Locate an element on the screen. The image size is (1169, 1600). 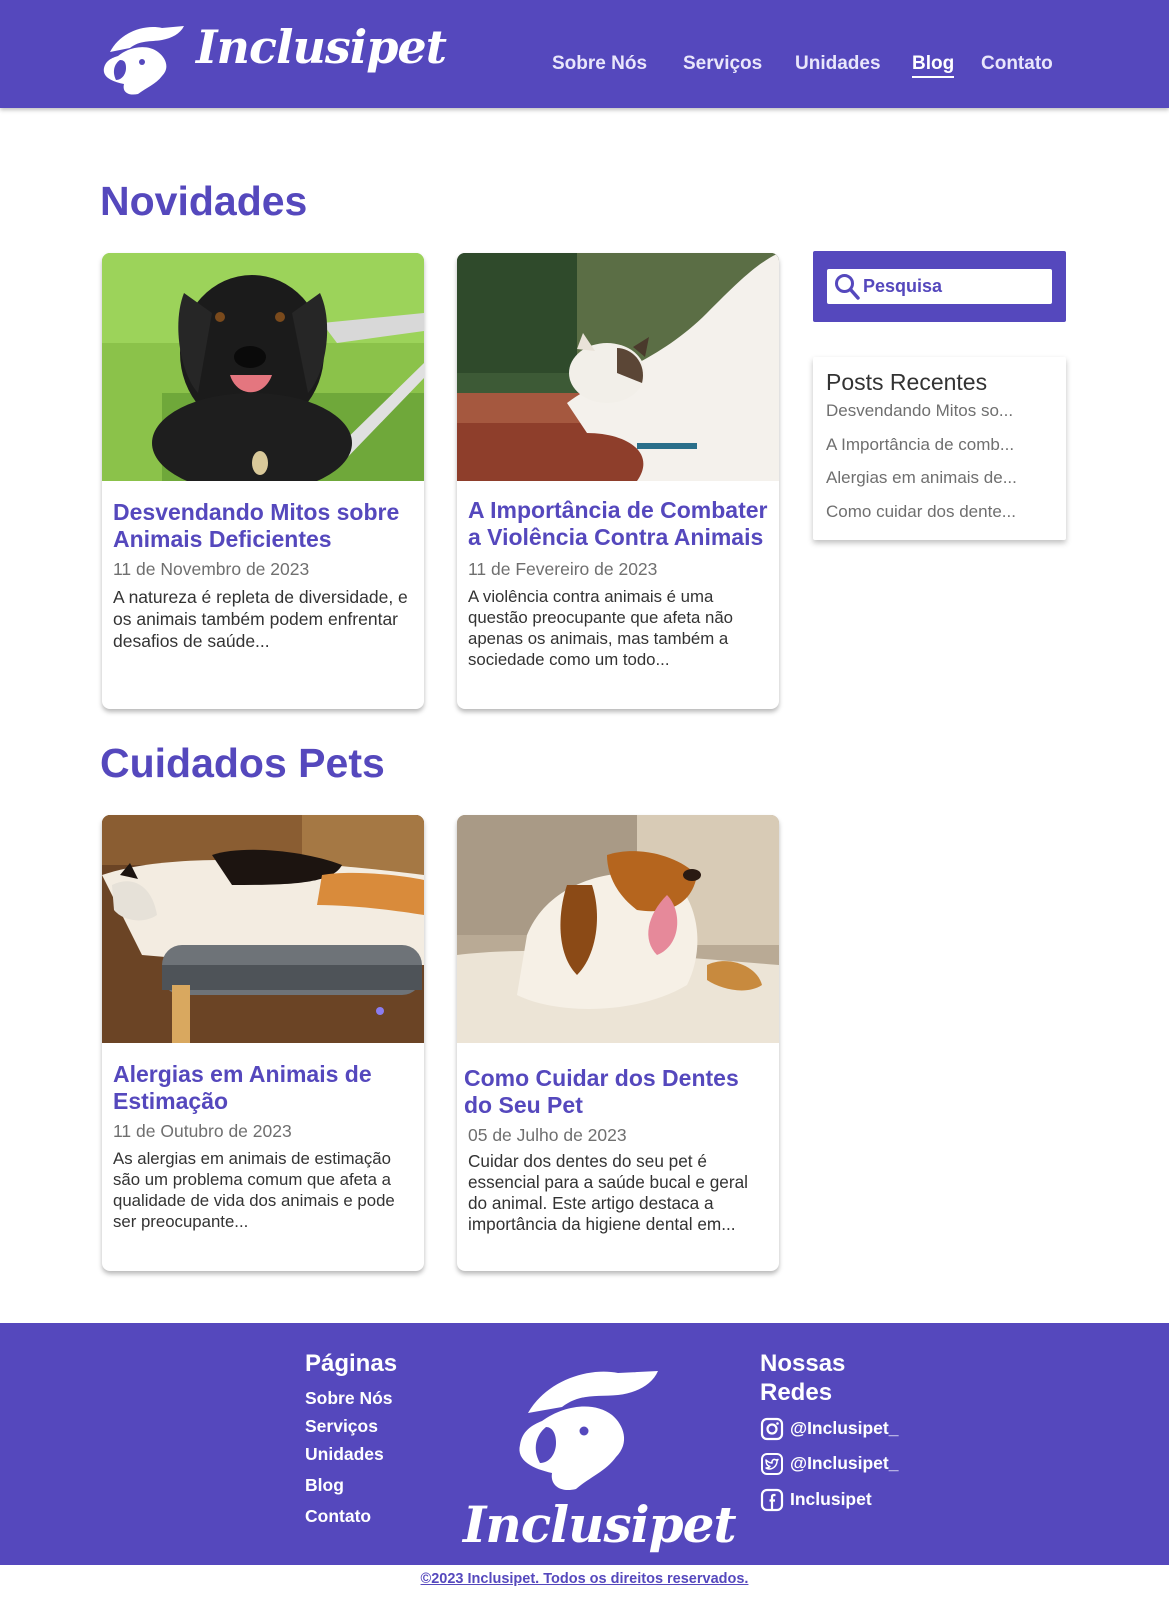
post-image-beagle-yawning is located at coordinates (618, 929).